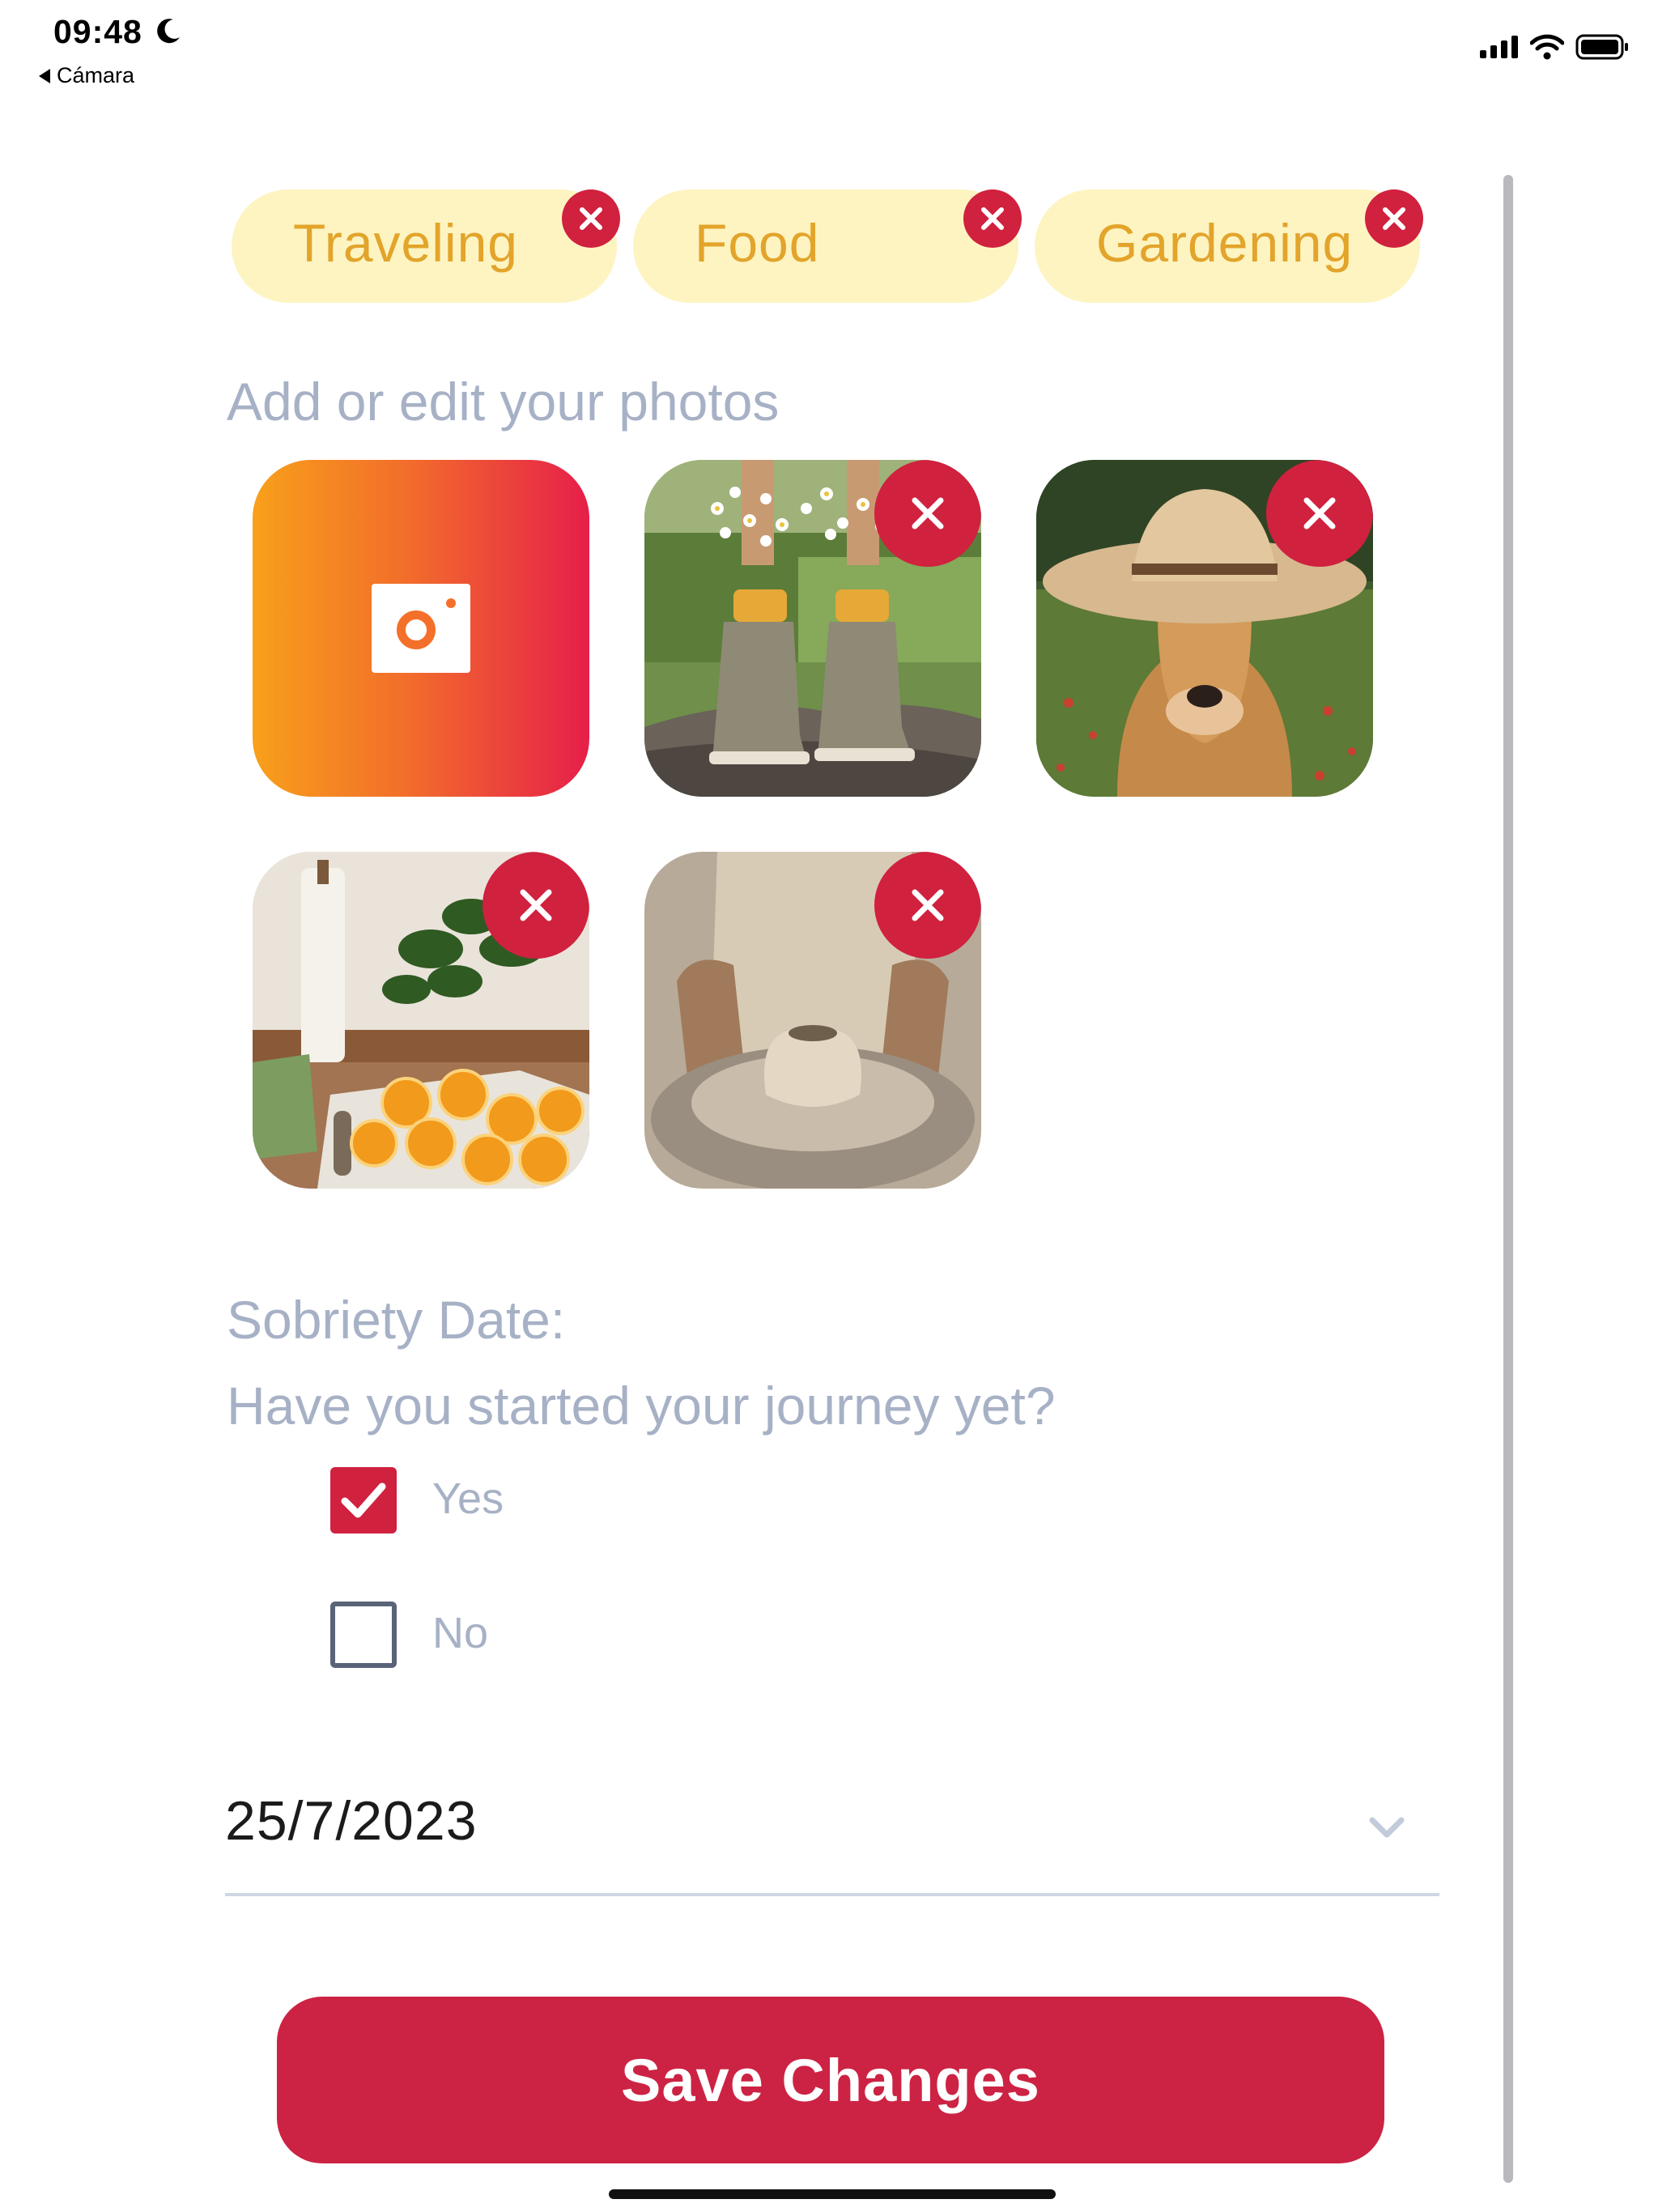  What do you see at coordinates (832, 1895) in the screenshot?
I see `date-field-underline` at bounding box center [832, 1895].